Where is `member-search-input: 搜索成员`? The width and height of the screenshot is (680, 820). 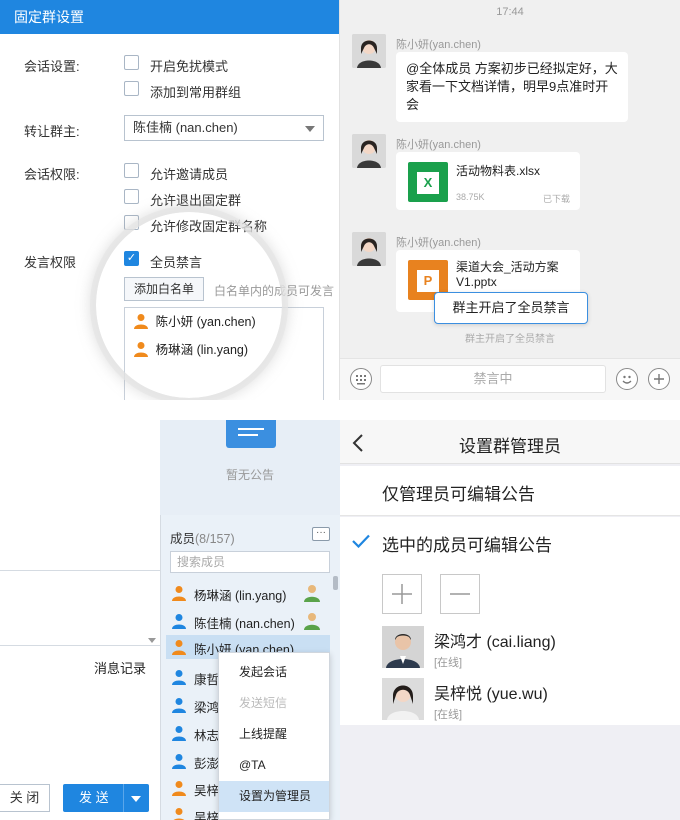 member-search-input: 搜索成员 is located at coordinates (250, 562).